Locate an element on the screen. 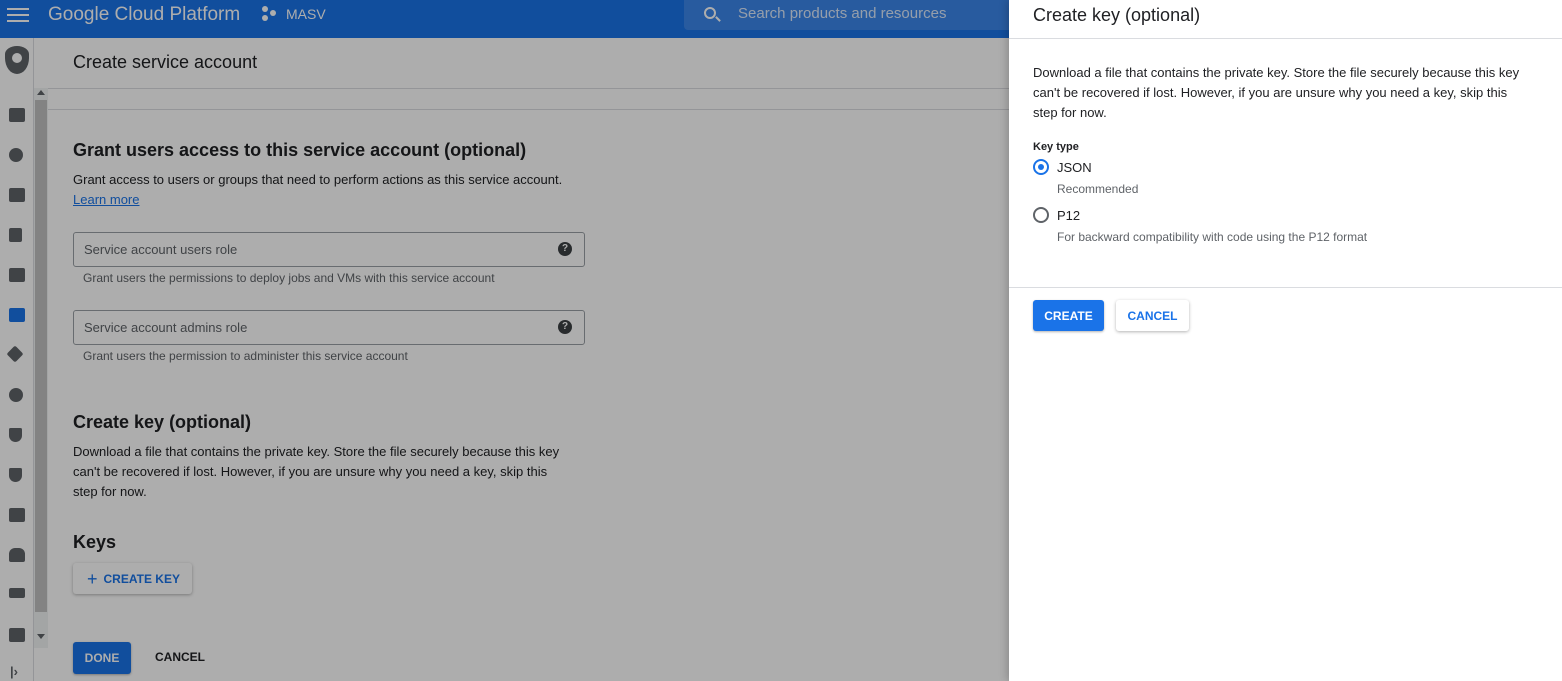  panel-footer-divider is located at coordinates (1285, 287).